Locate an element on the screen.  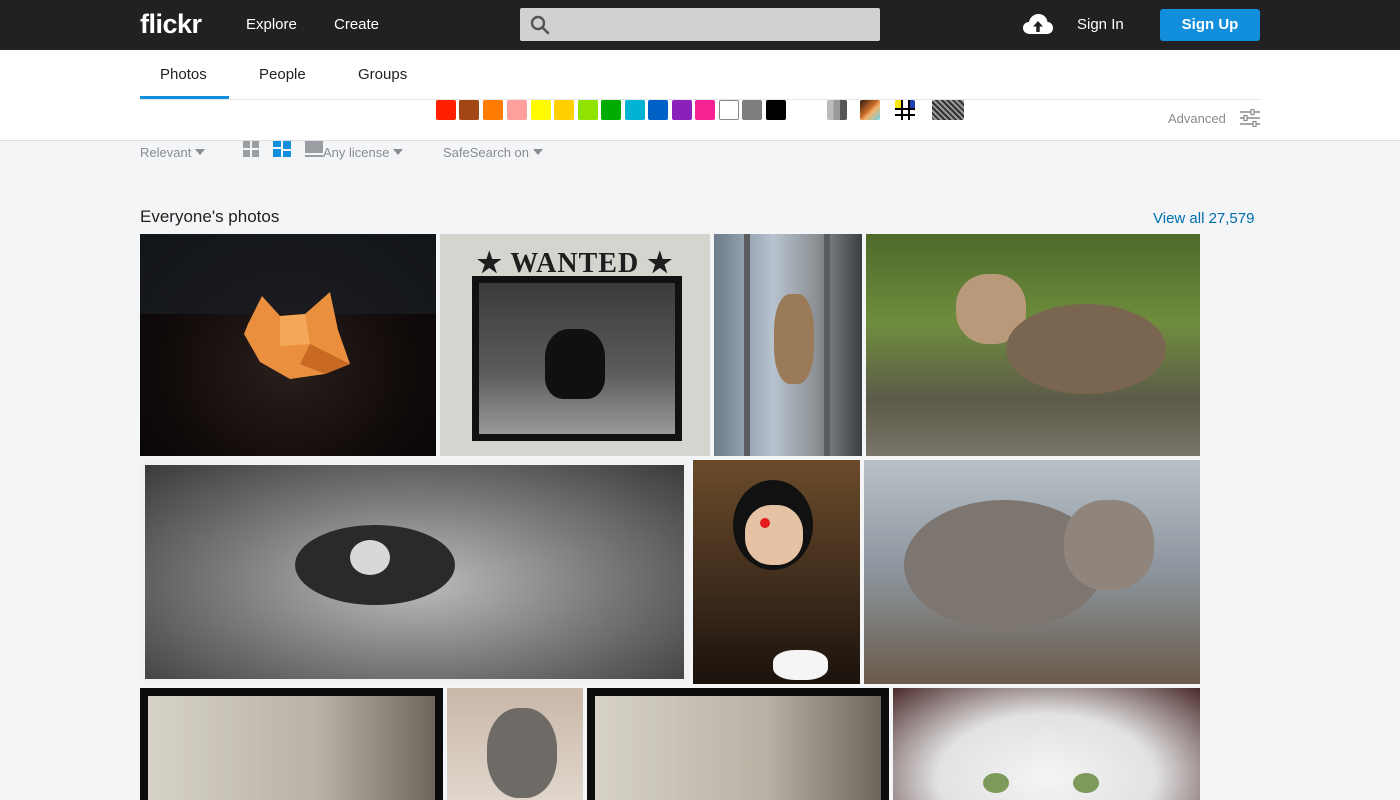
photo-white-fluffy-cat is located at coordinates (1046, 744).